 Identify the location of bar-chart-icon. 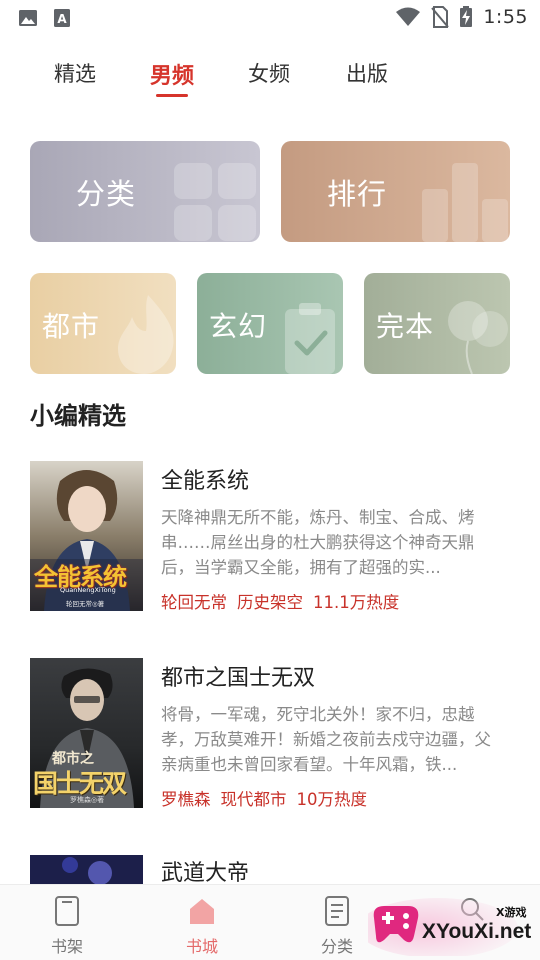
(465, 202).